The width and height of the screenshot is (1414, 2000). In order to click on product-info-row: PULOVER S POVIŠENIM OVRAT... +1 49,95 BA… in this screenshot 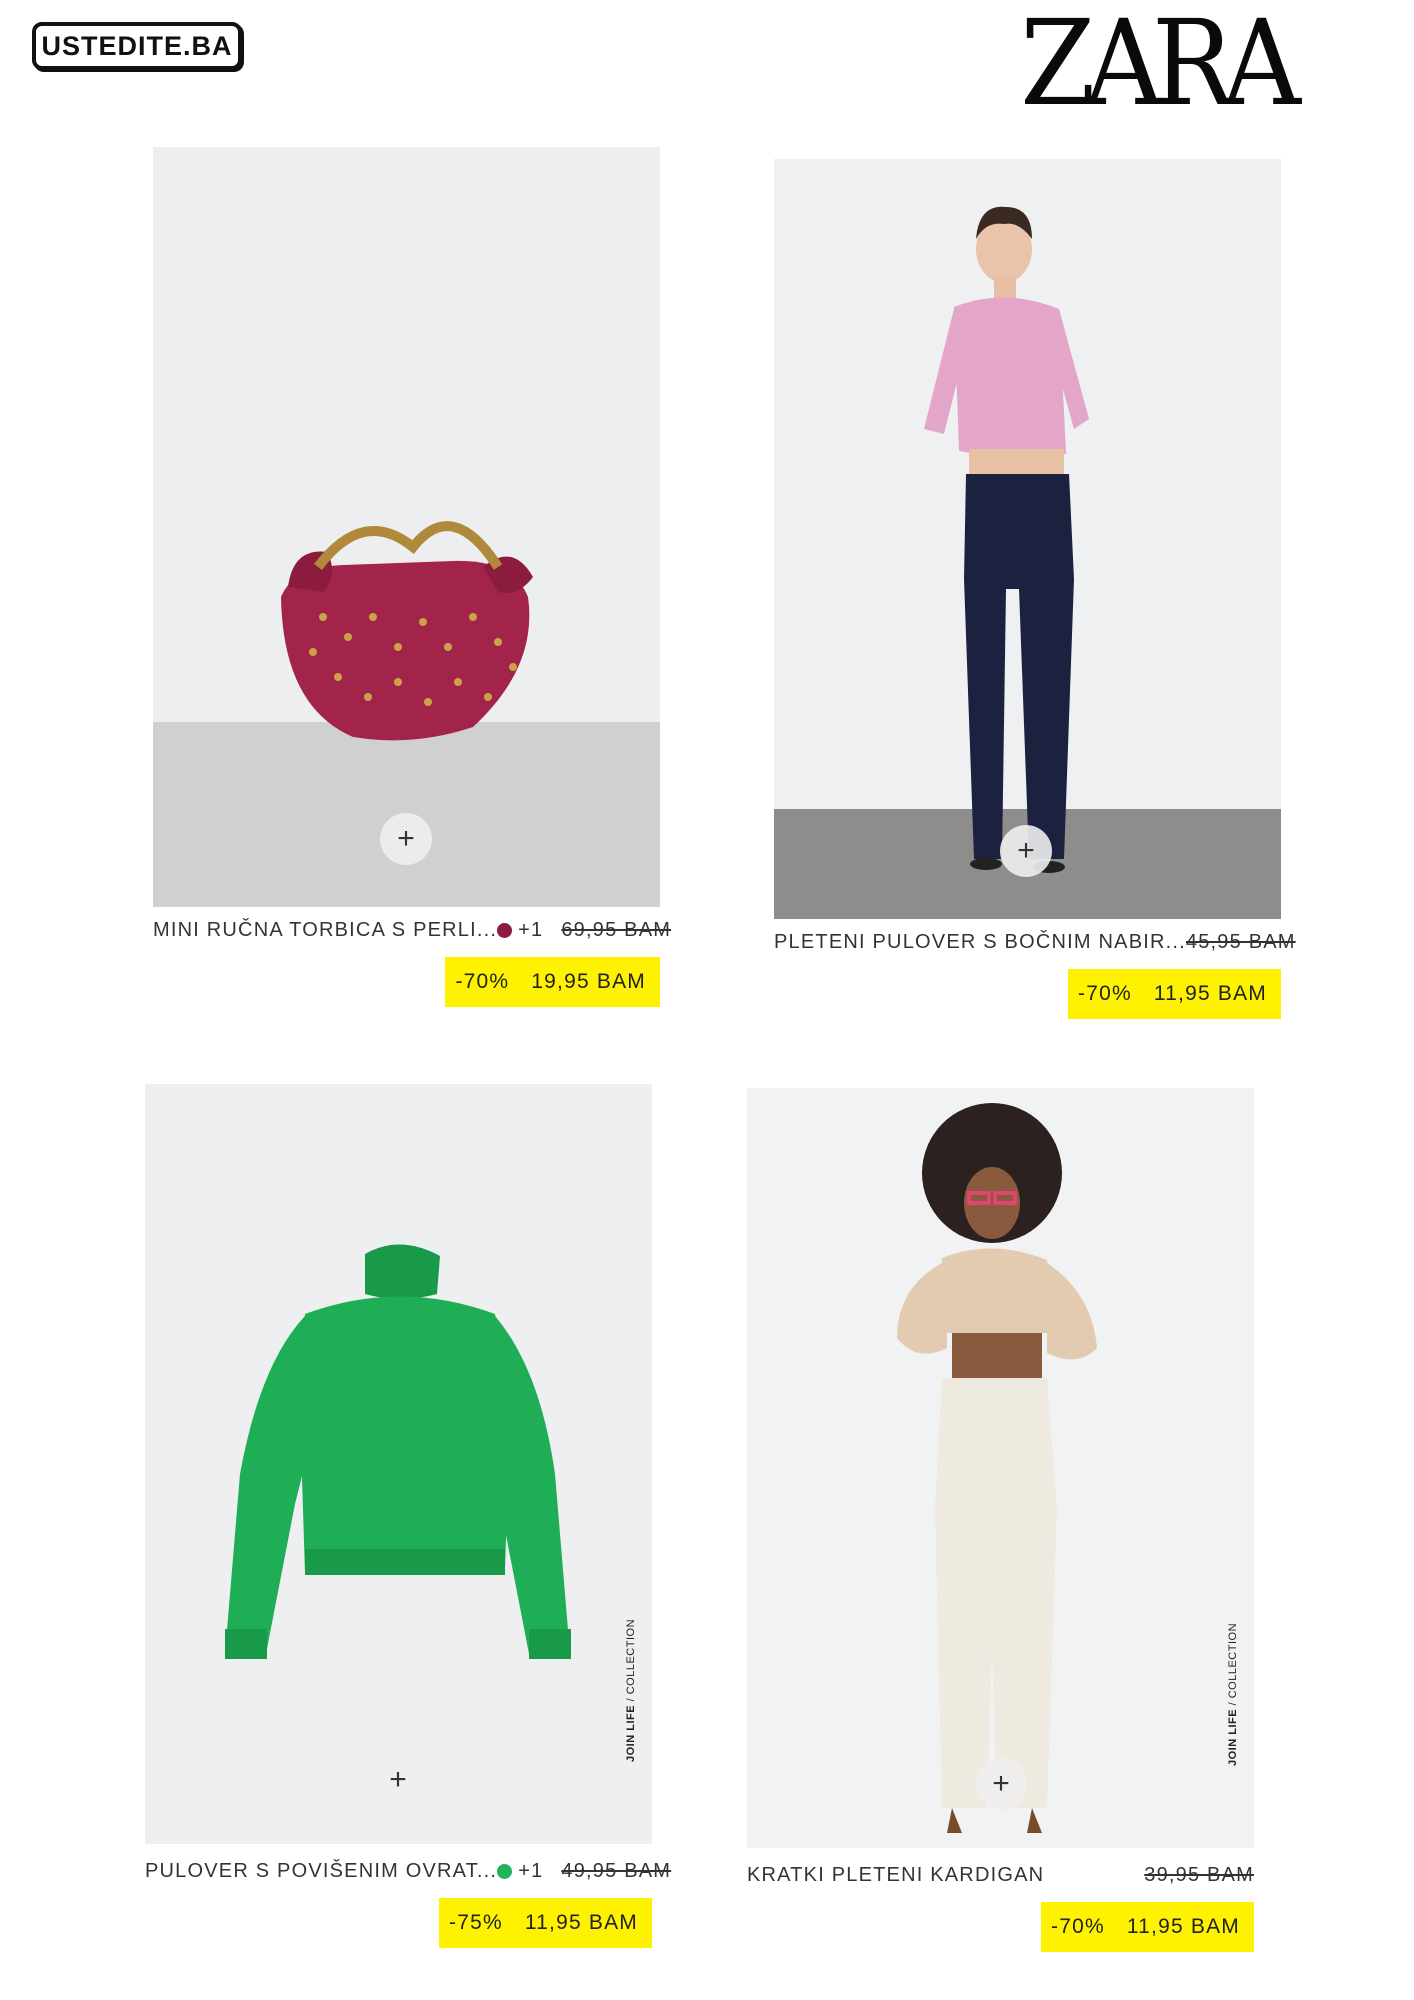, I will do `click(407, 1871)`.